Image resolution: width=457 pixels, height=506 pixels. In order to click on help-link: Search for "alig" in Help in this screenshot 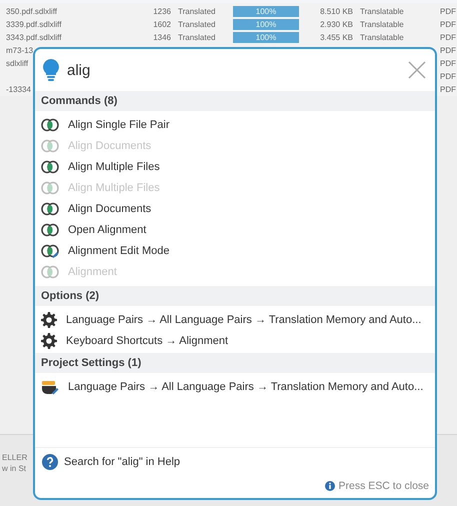, I will do `click(111, 462)`.